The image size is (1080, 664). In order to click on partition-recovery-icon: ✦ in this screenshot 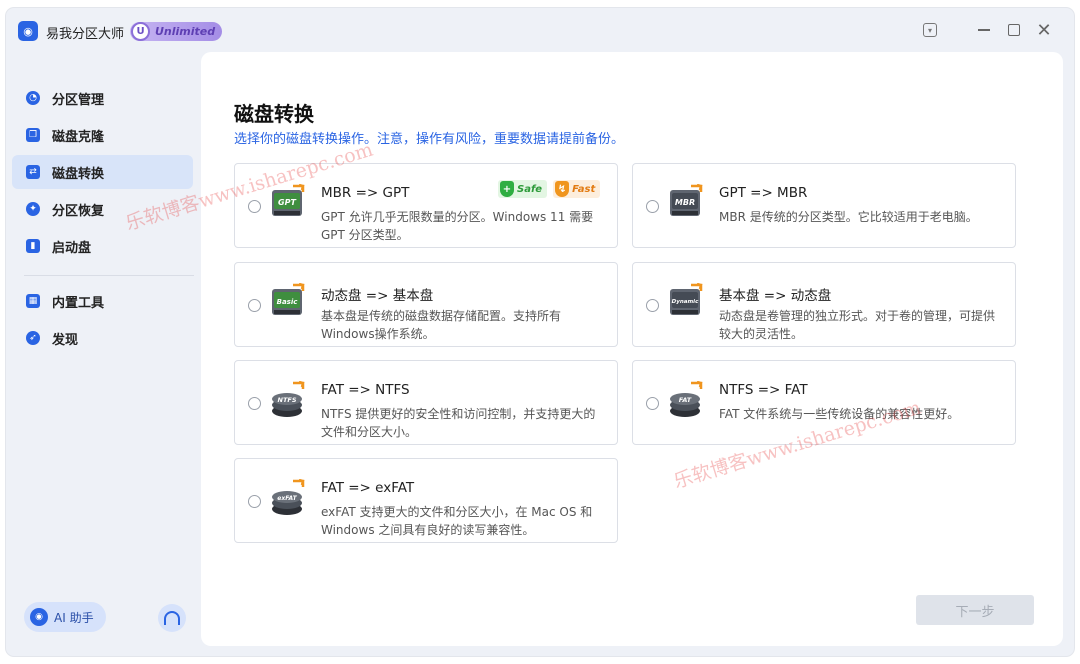, I will do `click(33, 209)`.